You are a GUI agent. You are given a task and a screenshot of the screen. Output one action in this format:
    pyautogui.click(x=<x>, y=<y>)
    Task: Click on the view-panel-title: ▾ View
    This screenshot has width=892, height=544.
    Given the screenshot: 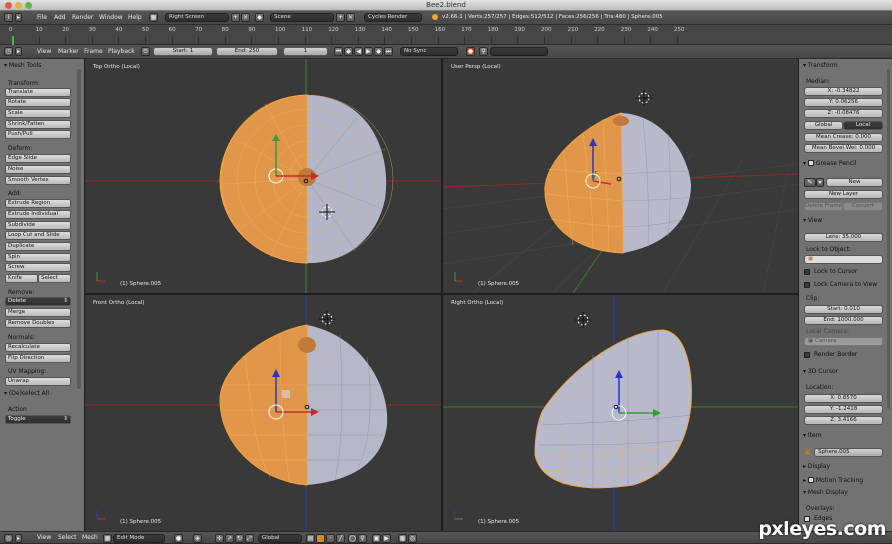 What is the action you would take?
    pyautogui.click(x=812, y=220)
    